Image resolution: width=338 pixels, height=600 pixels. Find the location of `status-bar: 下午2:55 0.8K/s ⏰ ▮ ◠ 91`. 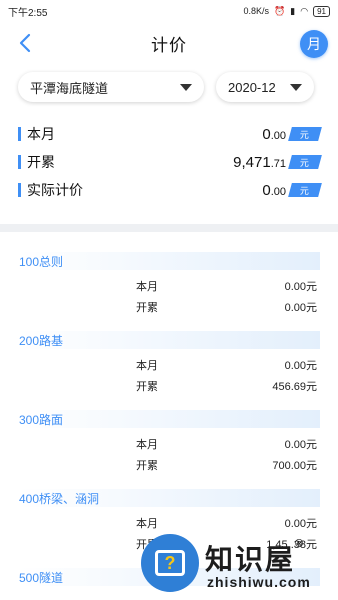

status-bar: 下午2:55 0.8K/s ⏰ ▮ ◠ 91 is located at coordinates (169, 11).